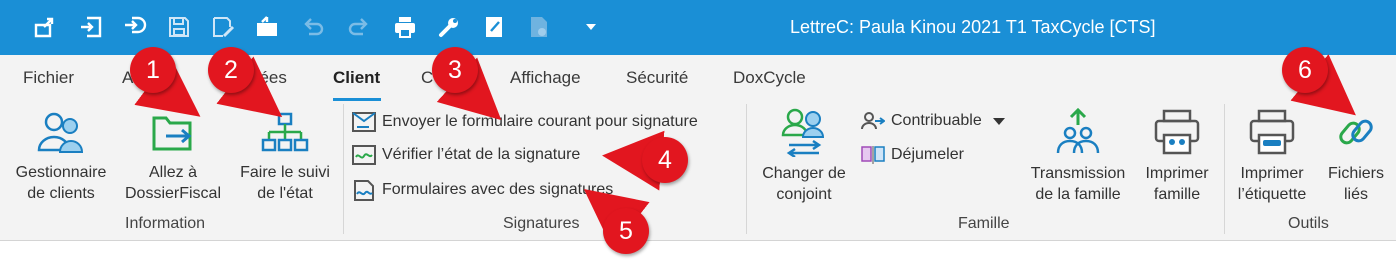 The height and width of the screenshot is (273, 1396). Describe the element at coordinates (153, 70) in the screenshot. I see `callout-badge-1: 1` at that location.